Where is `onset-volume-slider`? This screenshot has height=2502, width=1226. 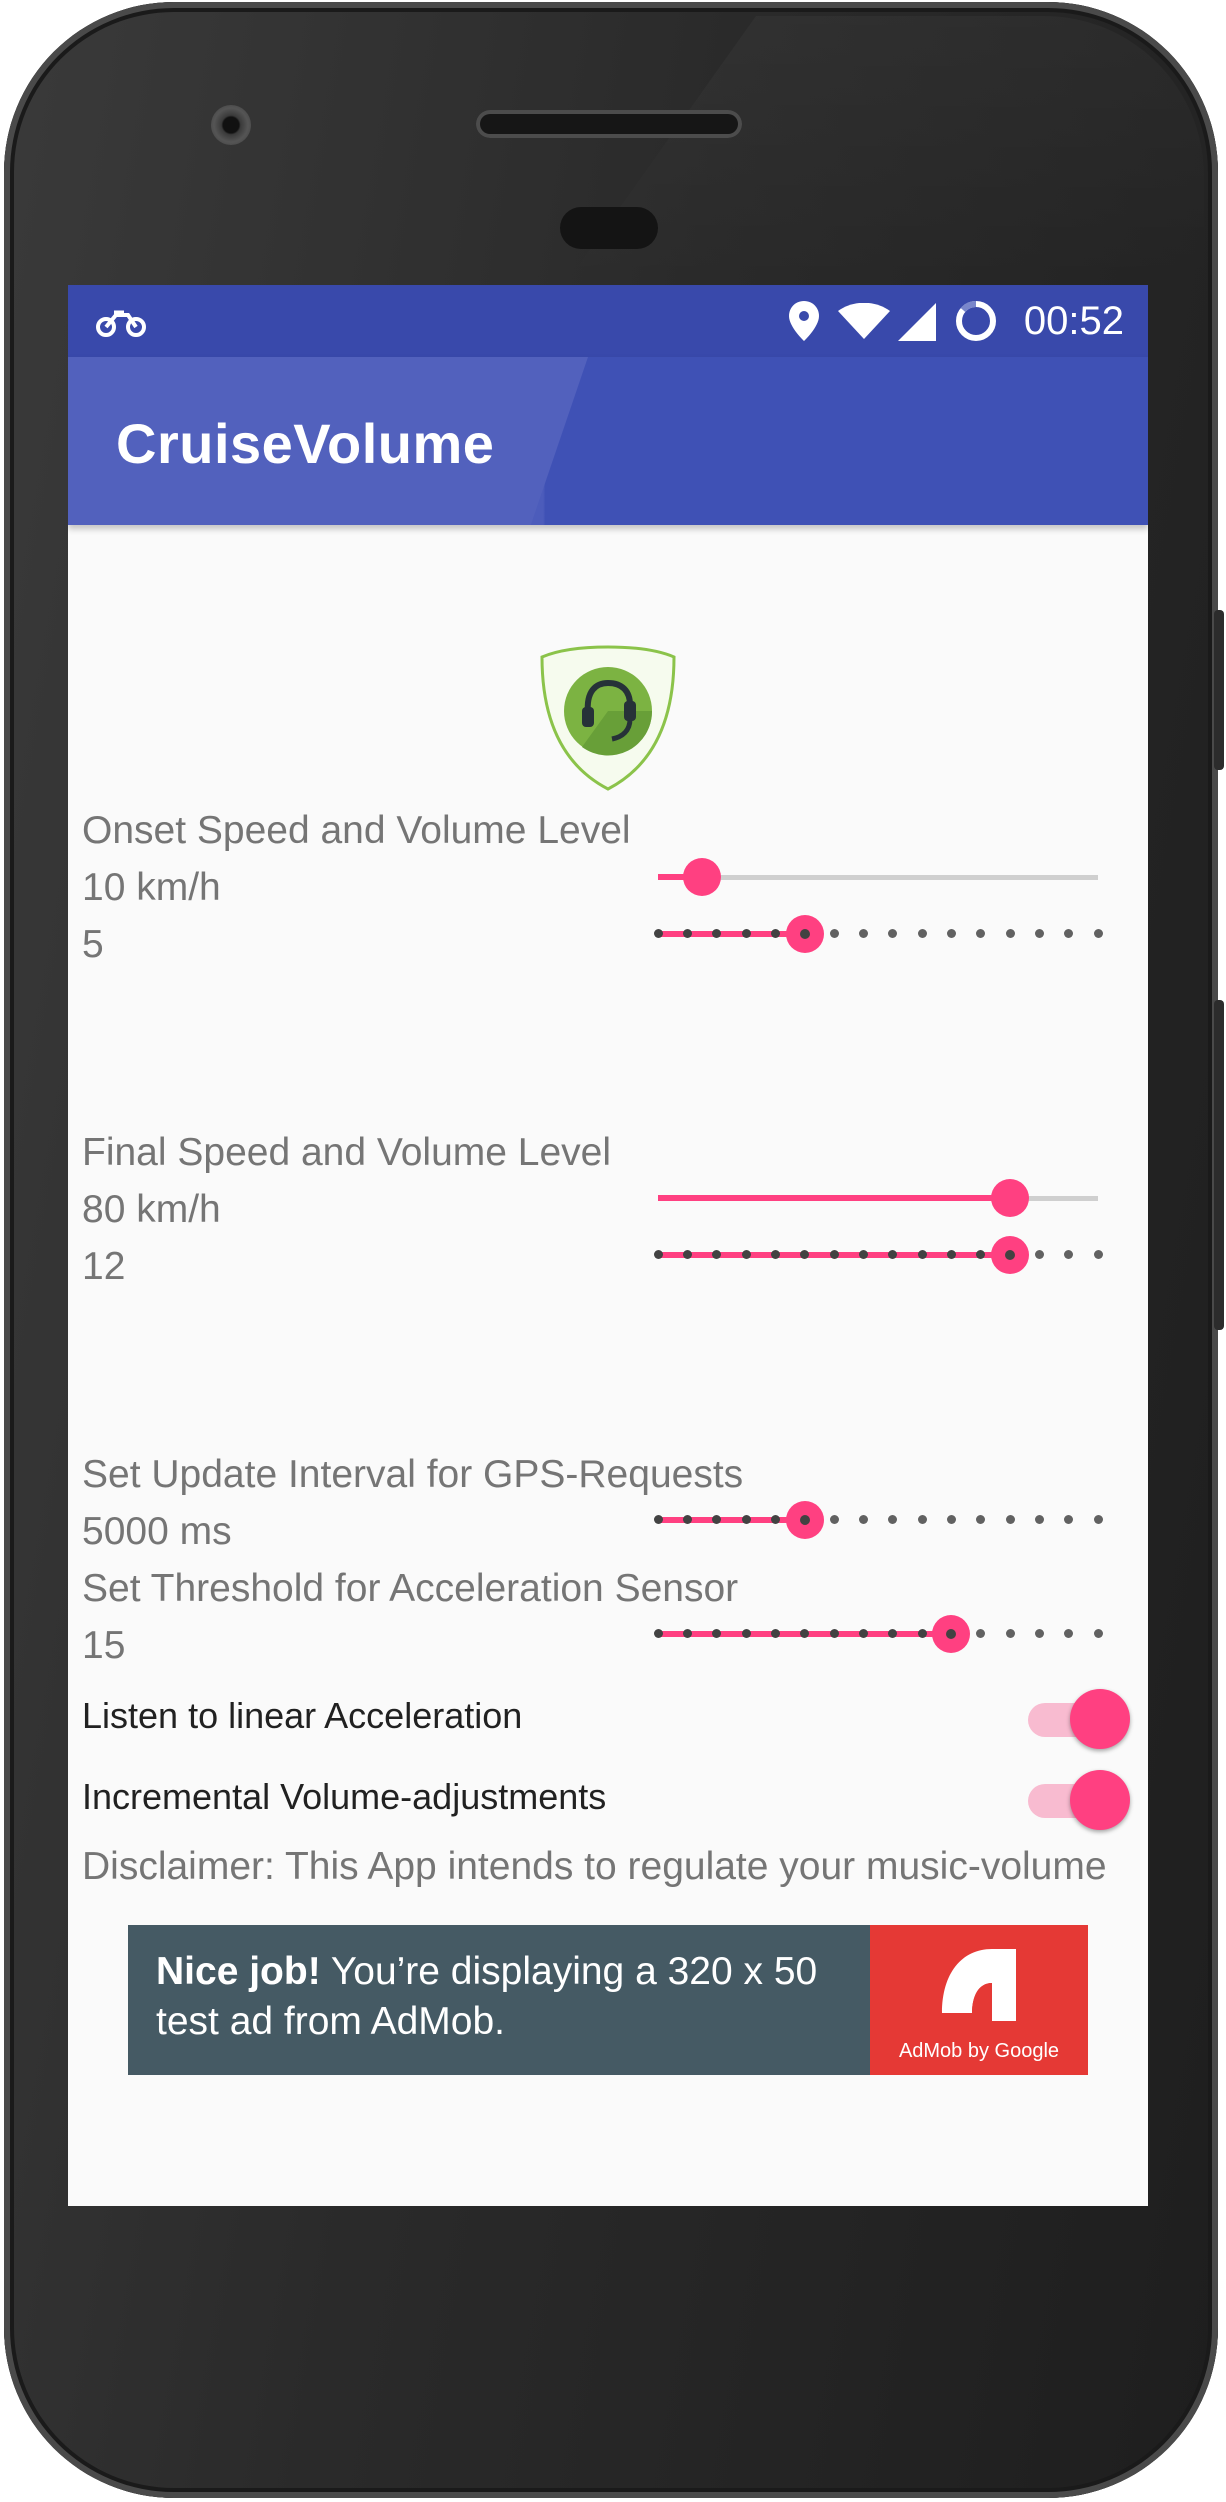
onset-volume-slider is located at coordinates (878, 934).